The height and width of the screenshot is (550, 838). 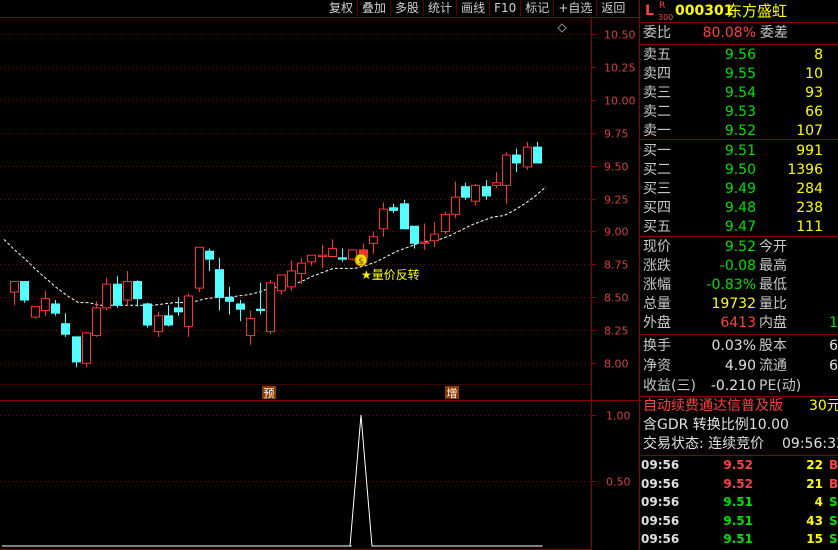 What do you see at coordinates (739, 247) in the screenshot?
I see `quote-row: 现价 9.52 今开` at bounding box center [739, 247].